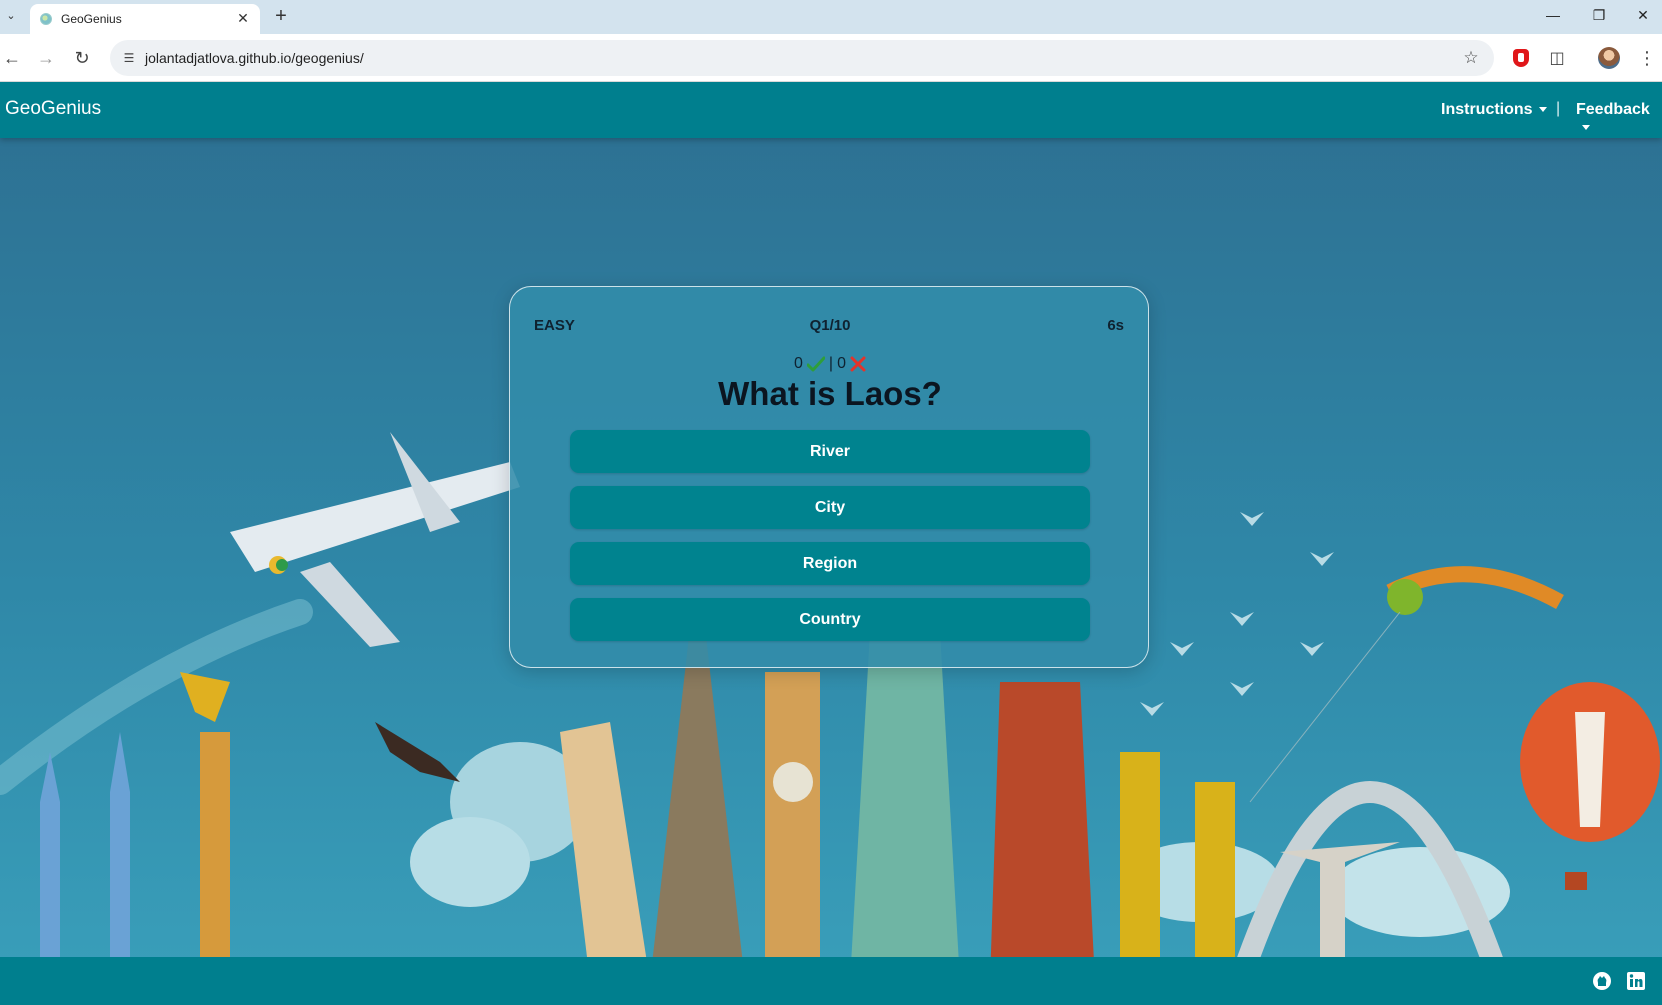 The height and width of the screenshot is (1005, 1662). What do you see at coordinates (858, 364) in the screenshot?
I see `cross-icon` at bounding box center [858, 364].